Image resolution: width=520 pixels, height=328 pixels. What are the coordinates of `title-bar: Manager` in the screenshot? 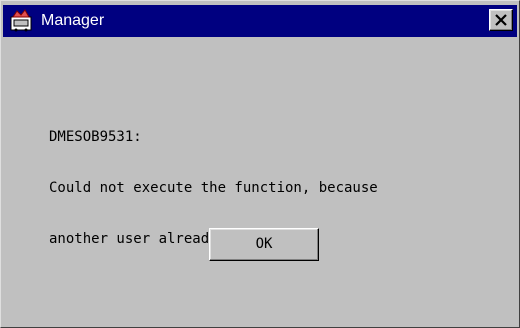 It's located at (260, 21).